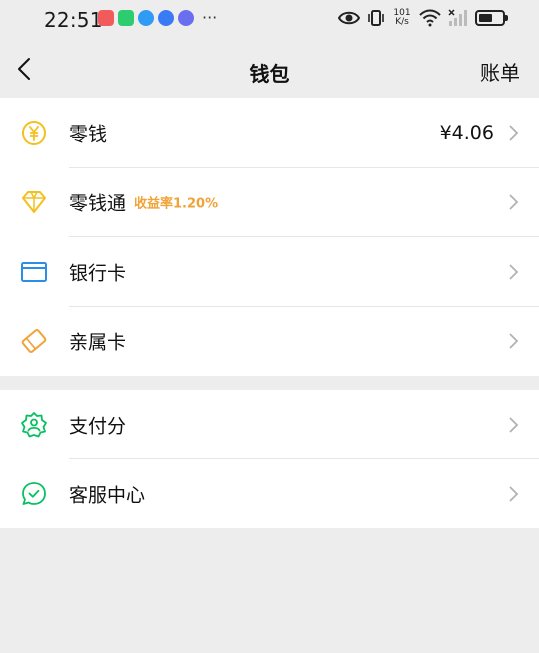 This screenshot has height=653, width=539. I want to click on bill-link: 账单, so click(500, 71).